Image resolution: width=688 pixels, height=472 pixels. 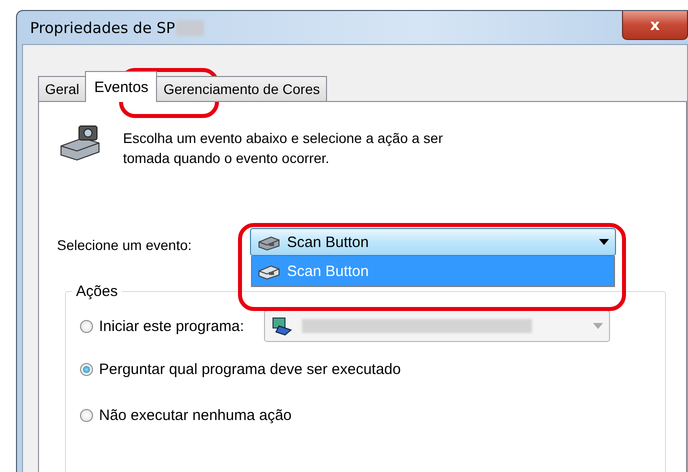 I want to click on tab: Gerenciamento de Cores, so click(x=241, y=89).